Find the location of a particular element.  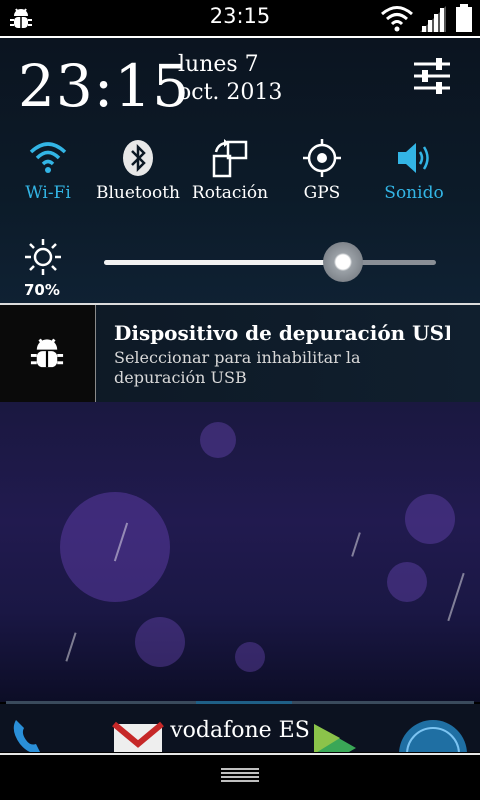

qs-gps: GPS is located at coordinates (322, 173).